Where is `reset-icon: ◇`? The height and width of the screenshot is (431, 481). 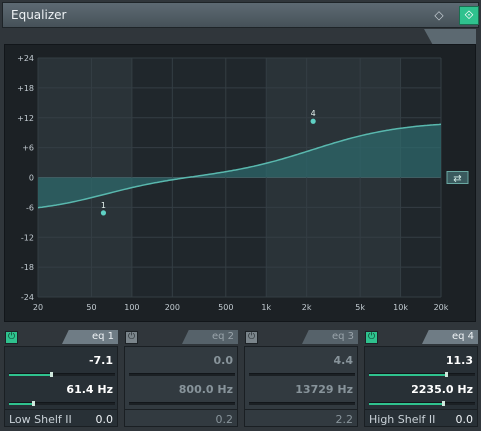 reset-icon: ◇ is located at coordinates (439, 15).